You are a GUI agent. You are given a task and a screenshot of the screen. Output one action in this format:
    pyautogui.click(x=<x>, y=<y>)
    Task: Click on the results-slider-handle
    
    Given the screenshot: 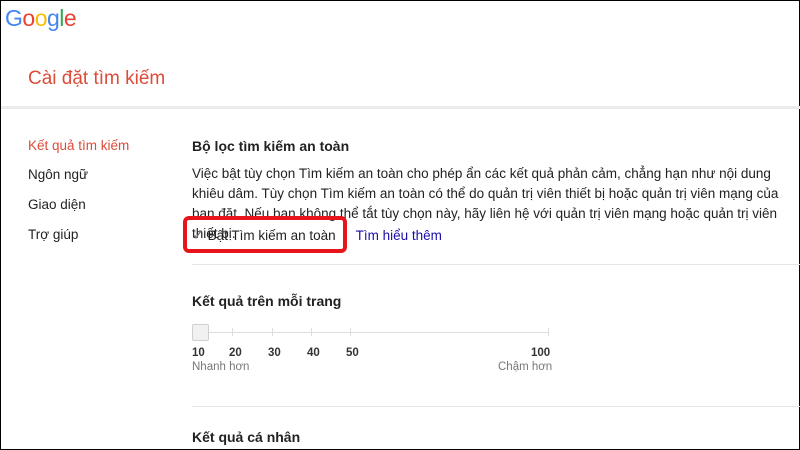 What is the action you would take?
    pyautogui.click(x=200, y=332)
    